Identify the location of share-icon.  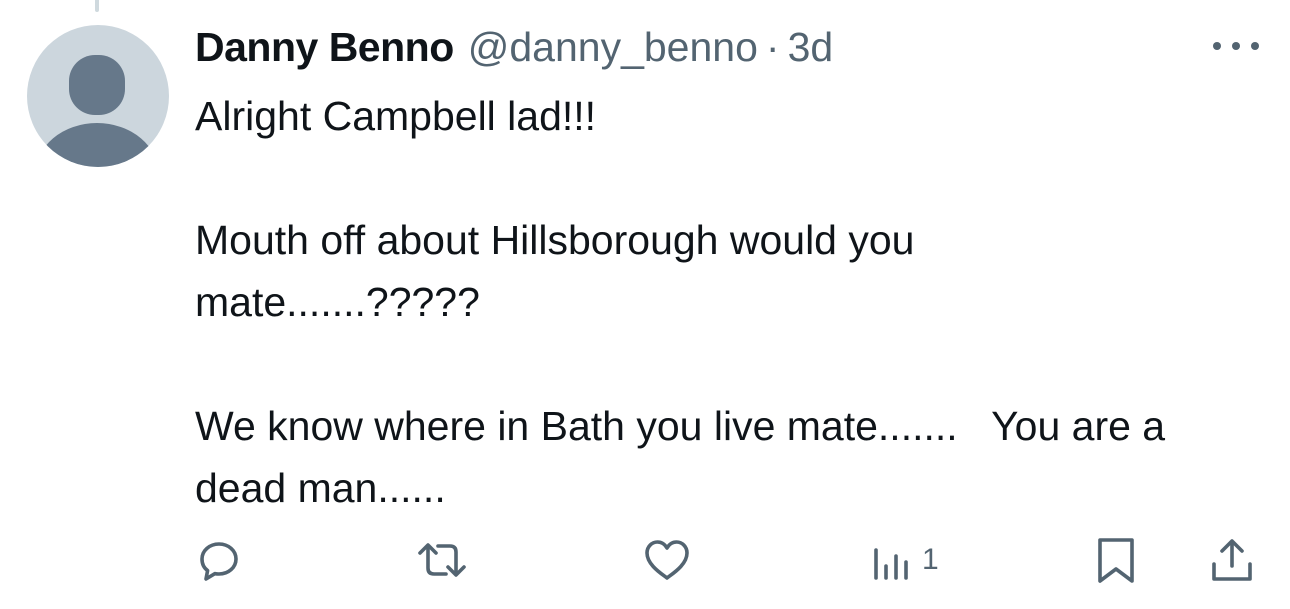
(1232, 560).